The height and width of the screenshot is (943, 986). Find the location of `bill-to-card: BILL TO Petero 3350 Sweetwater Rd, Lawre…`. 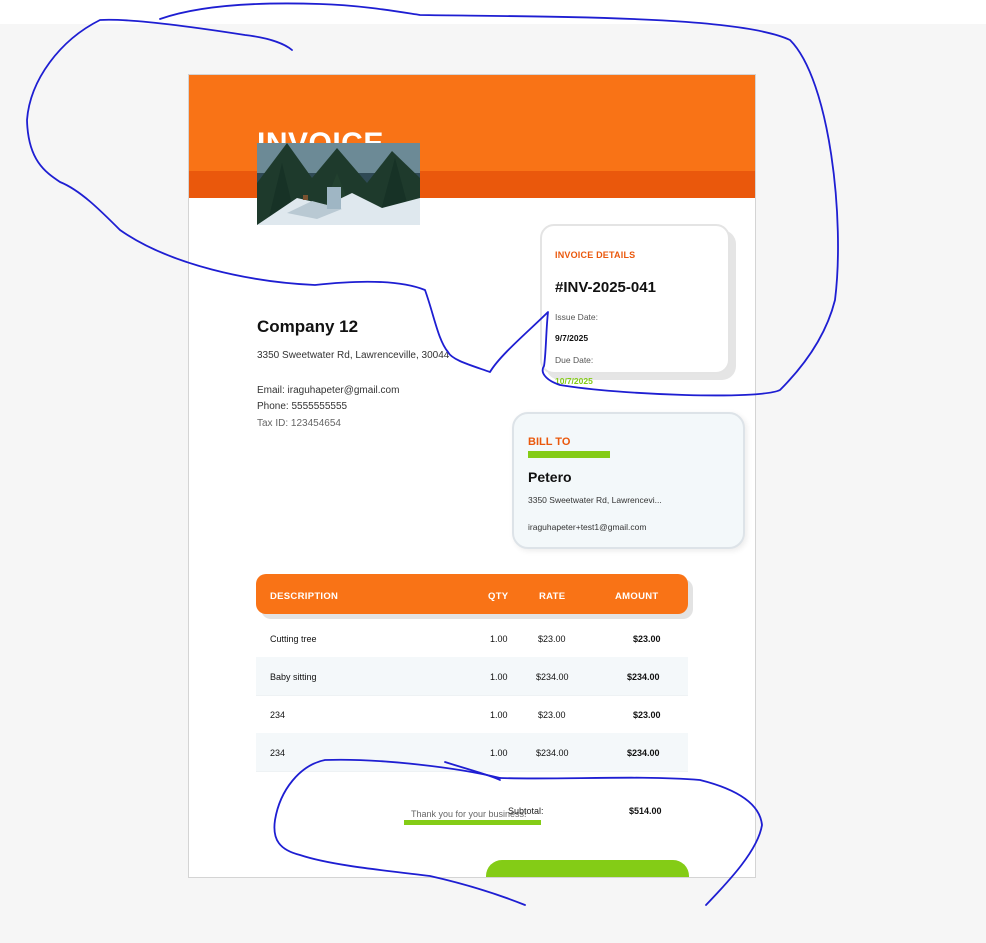

bill-to-card: BILL TO Petero 3350 Sweetwater Rd, Lawre… is located at coordinates (628, 480).